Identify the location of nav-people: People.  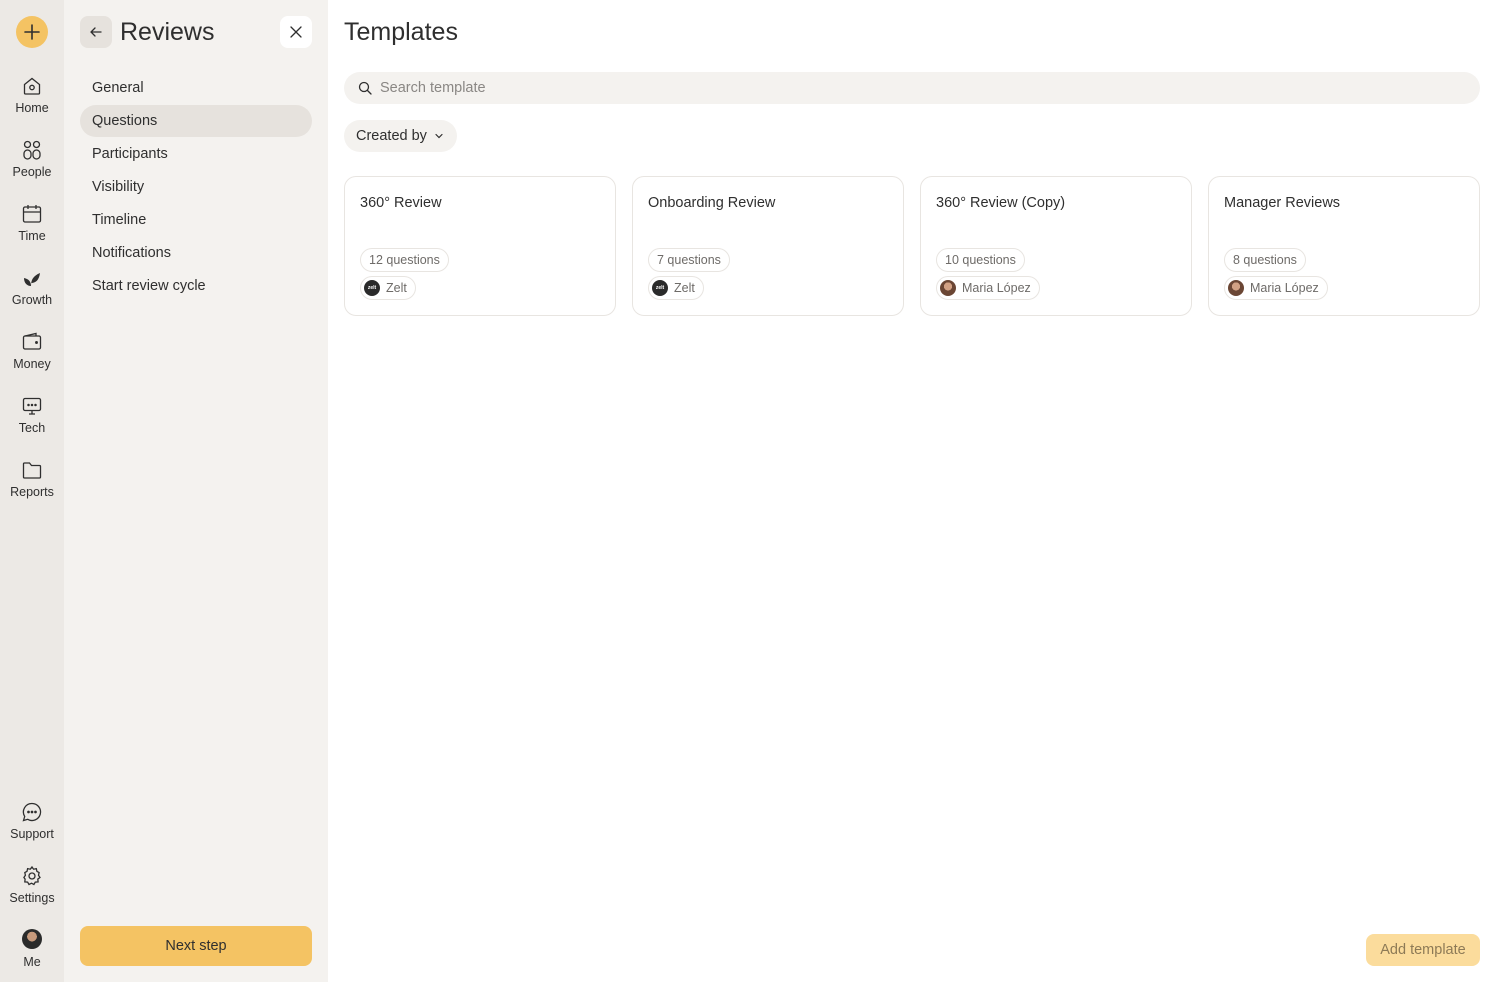
(32, 167).